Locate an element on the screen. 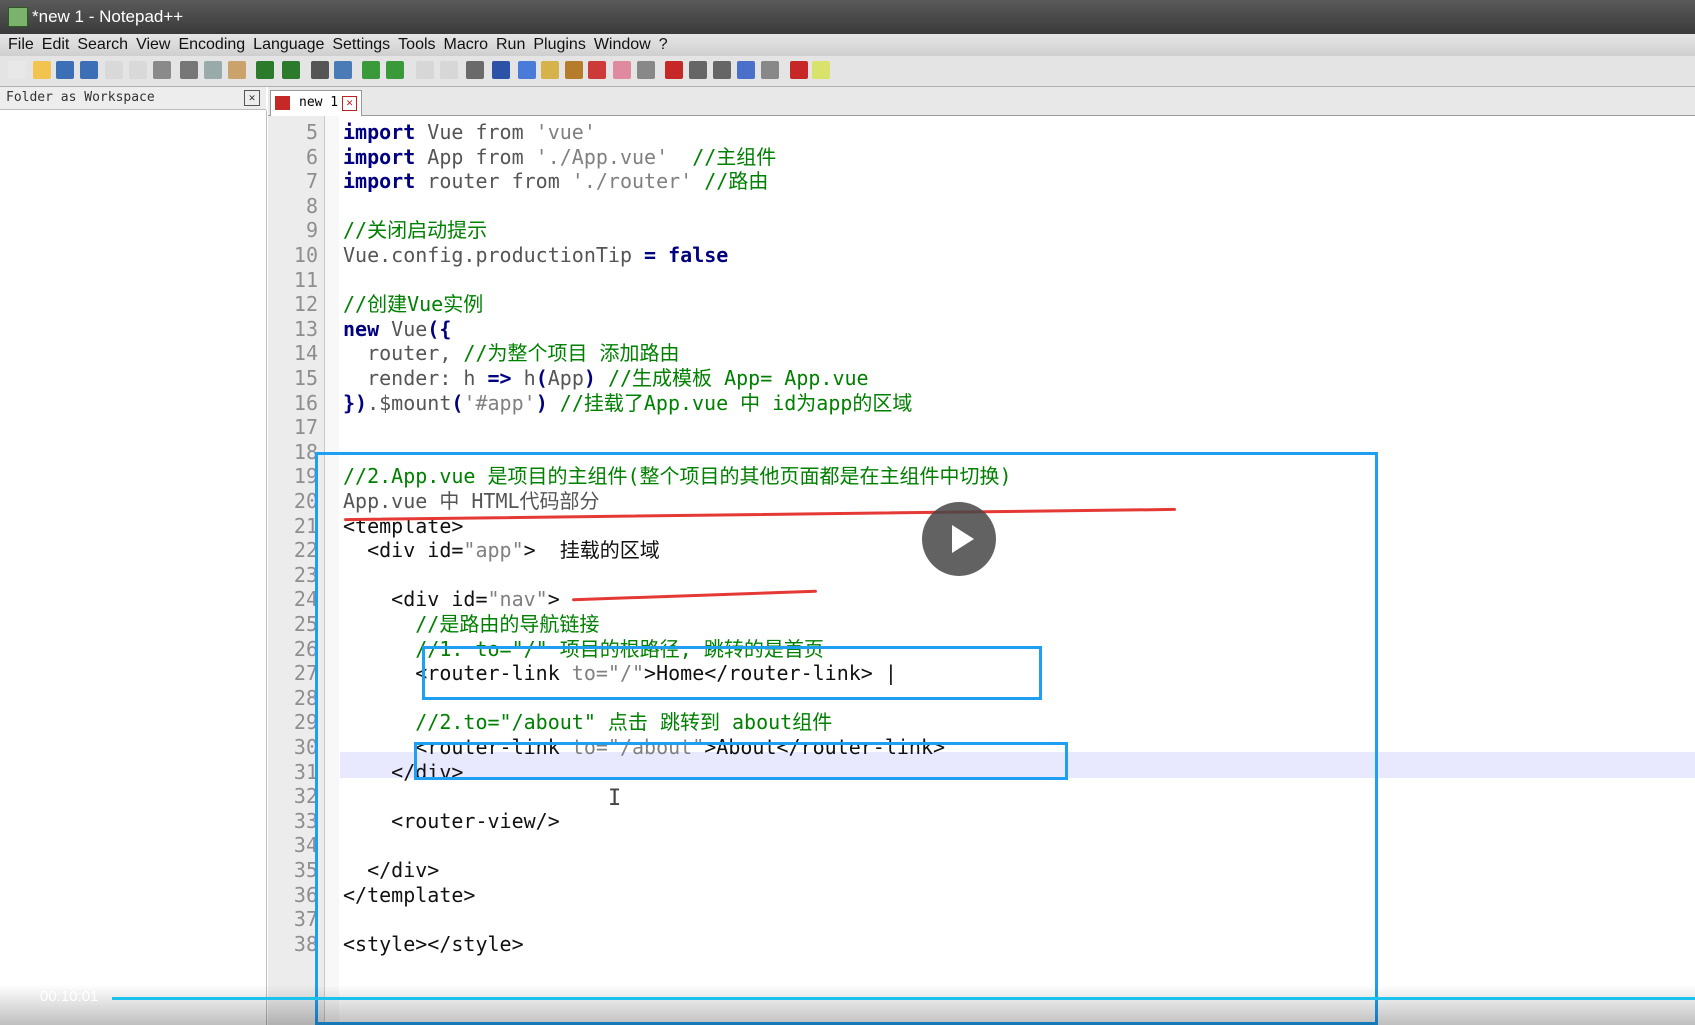 The width and height of the screenshot is (1695, 1025). video-progress-bar is located at coordinates (903, 998).